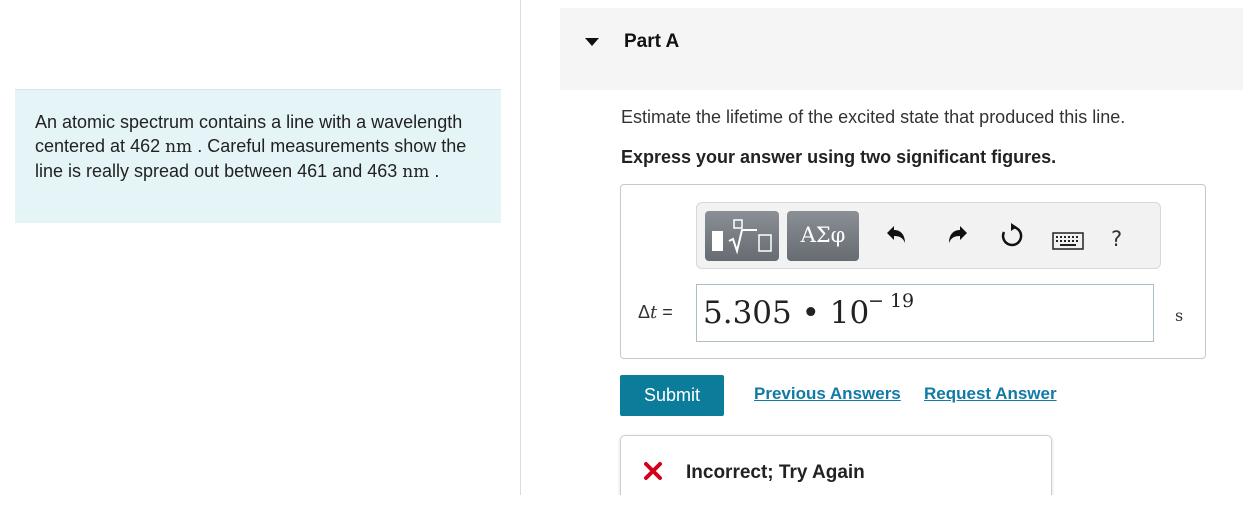 This screenshot has width=1243, height=517. I want to click on math-toolbar: ΑΣφ ?, so click(928, 235).